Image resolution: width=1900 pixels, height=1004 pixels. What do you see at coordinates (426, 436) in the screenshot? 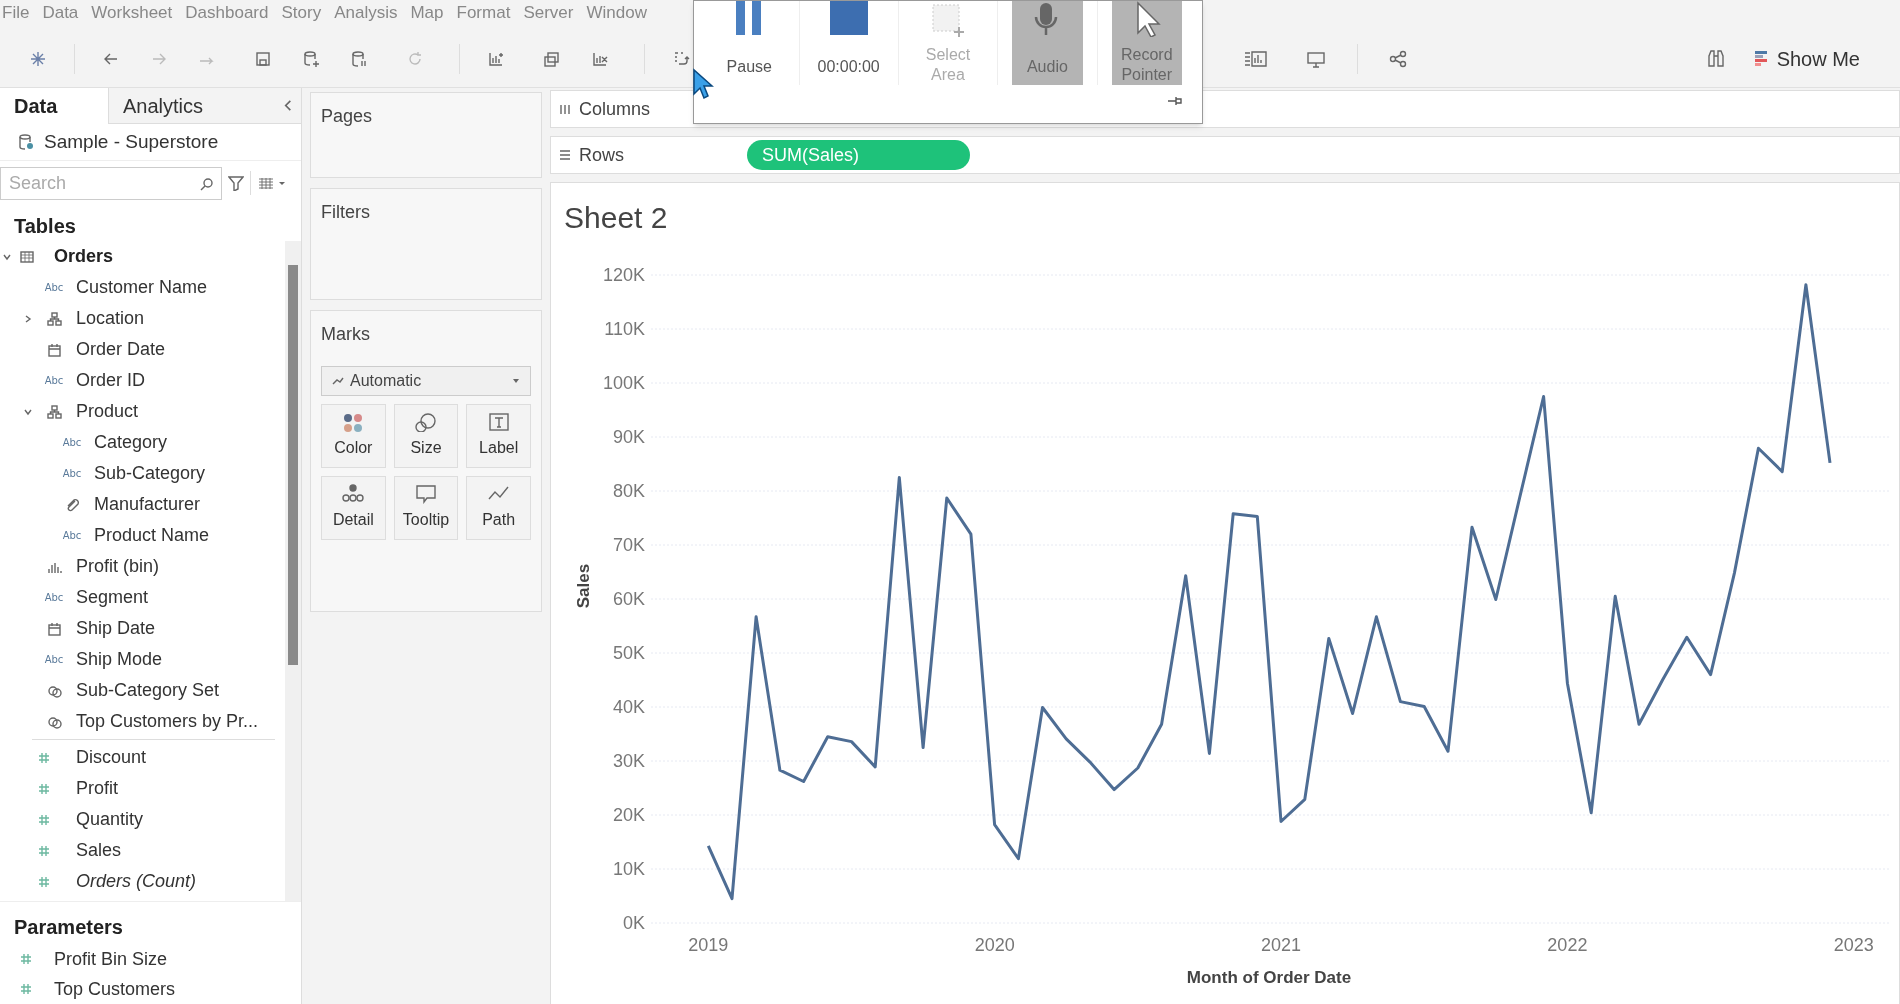
I see `mark-size-button: Size` at bounding box center [426, 436].